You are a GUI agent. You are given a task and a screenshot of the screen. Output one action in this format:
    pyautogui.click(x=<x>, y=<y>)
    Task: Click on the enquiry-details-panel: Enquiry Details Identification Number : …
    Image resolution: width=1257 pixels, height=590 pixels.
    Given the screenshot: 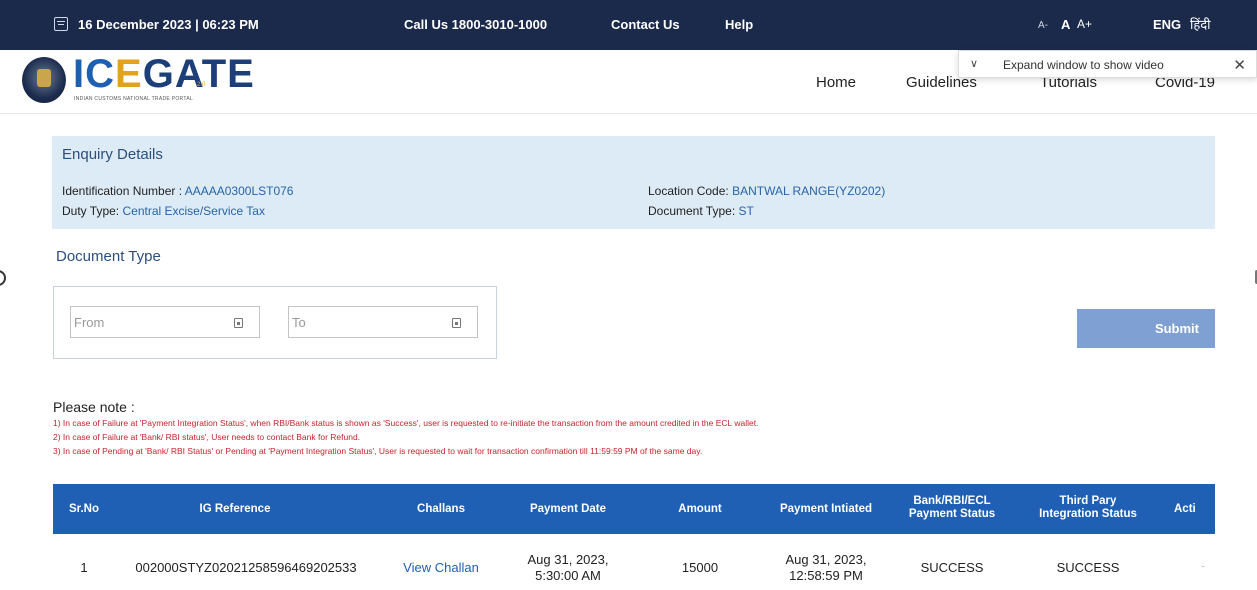 What is the action you would take?
    pyautogui.click(x=633, y=182)
    